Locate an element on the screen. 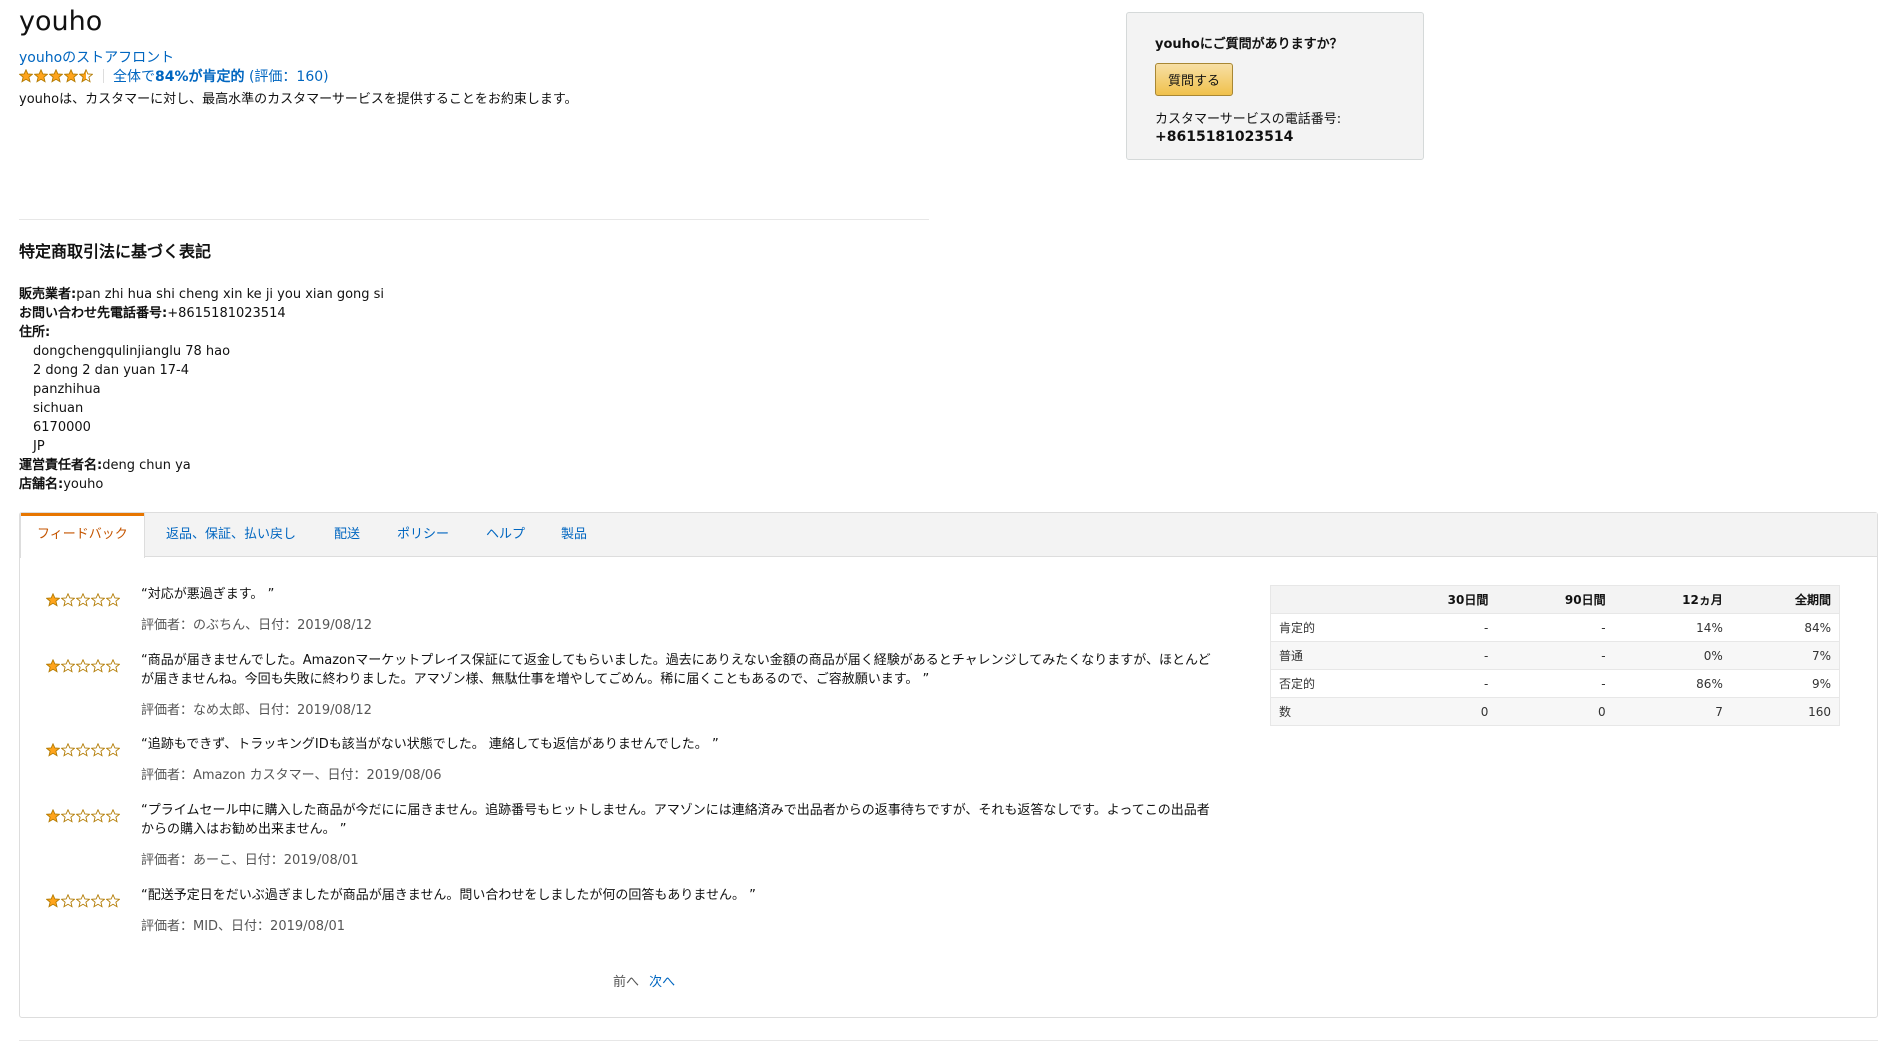 The height and width of the screenshot is (1043, 1901). next-page-link: 次へ is located at coordinates (662, 982).